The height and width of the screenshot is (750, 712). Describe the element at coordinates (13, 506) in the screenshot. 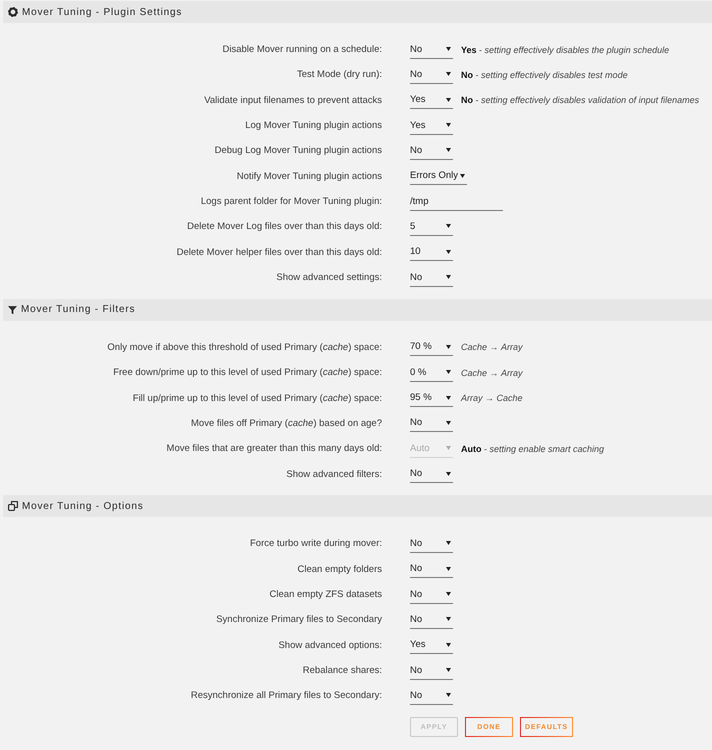

I see `copy-icon` at that location.